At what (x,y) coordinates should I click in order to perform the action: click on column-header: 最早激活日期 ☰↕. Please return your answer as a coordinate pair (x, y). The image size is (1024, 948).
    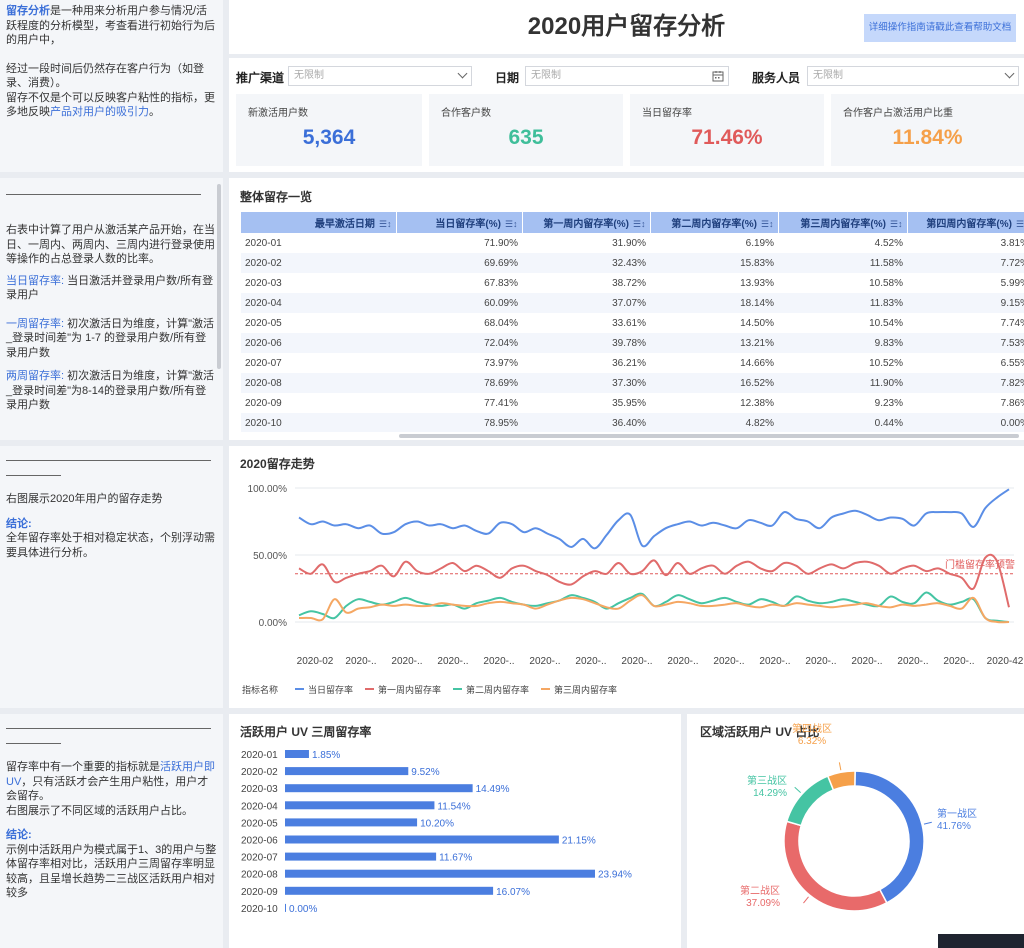
    Looking at the image, I should click on (319, 222).